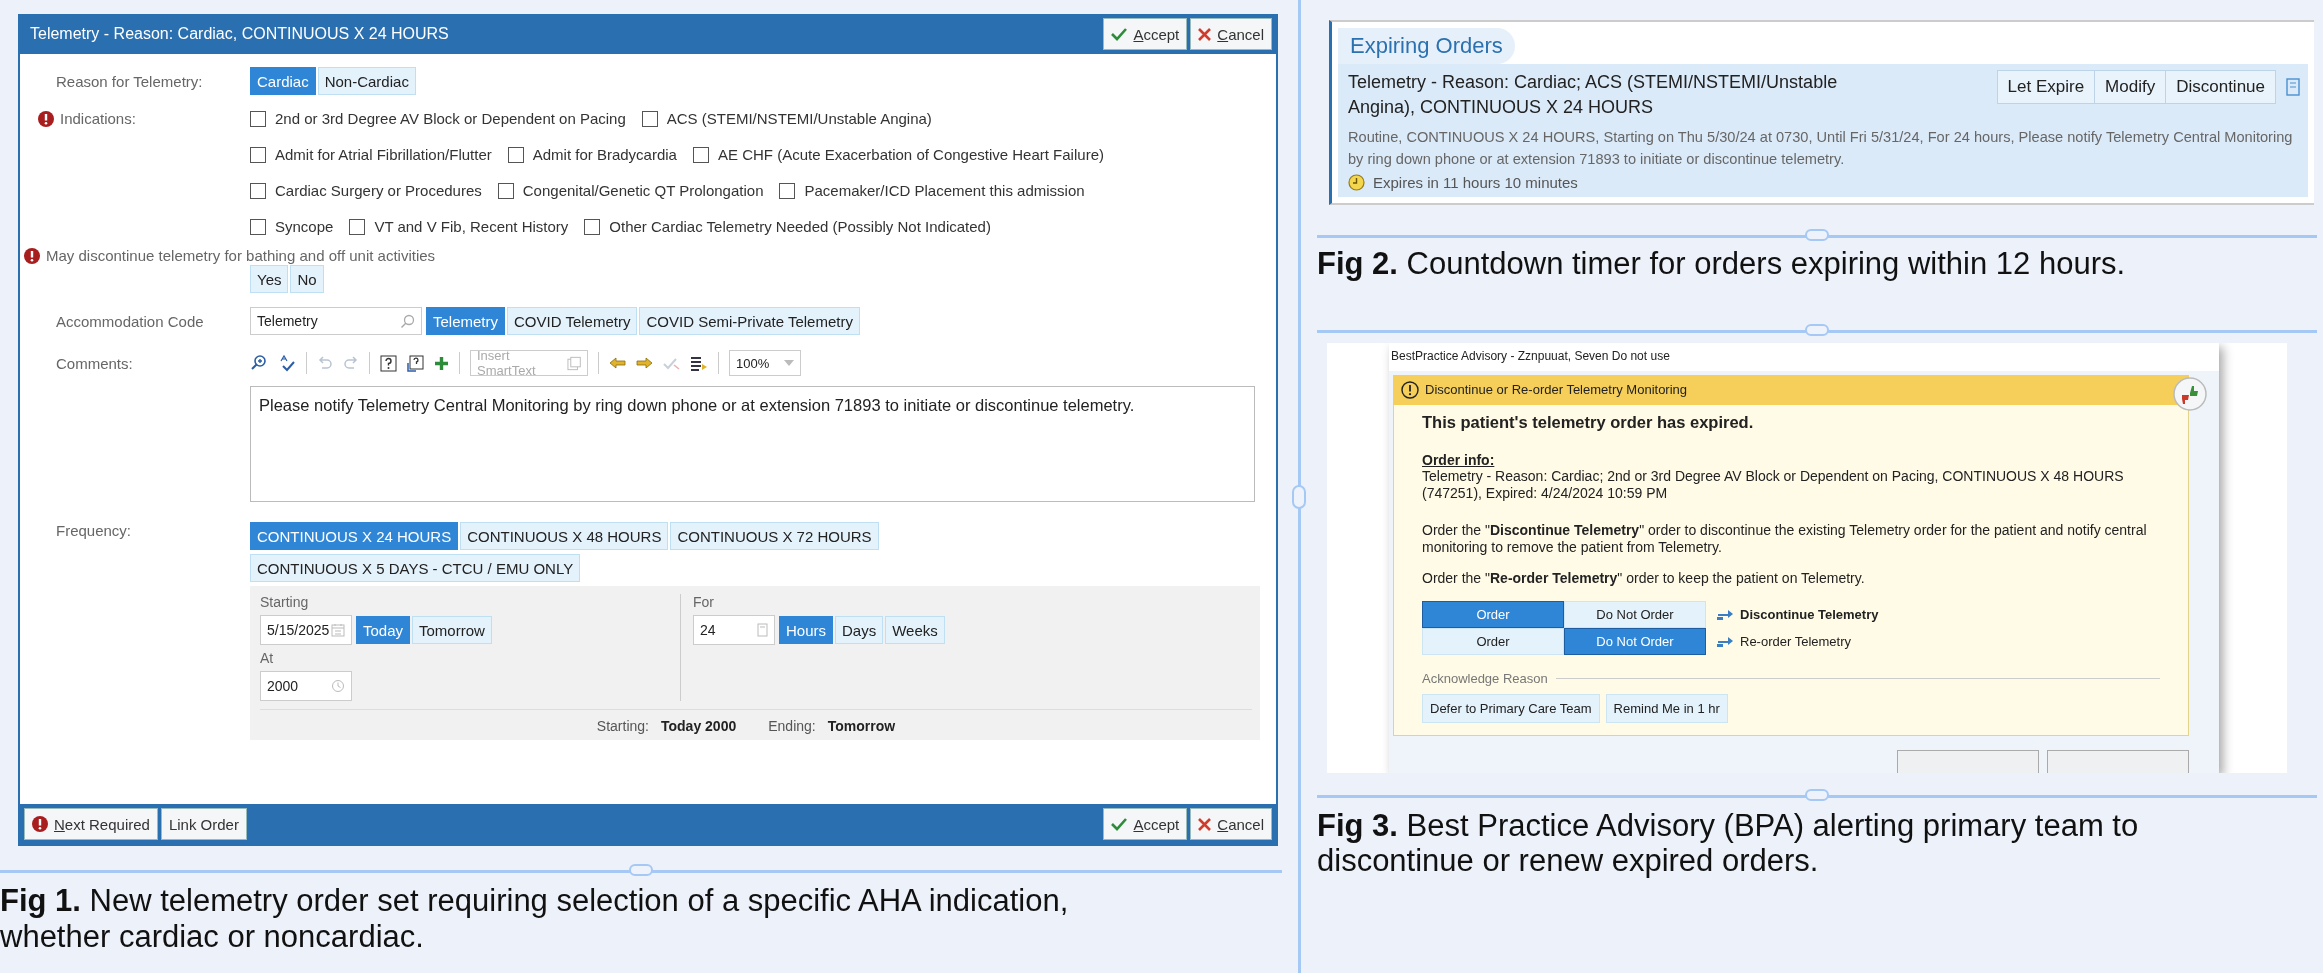 The width and height of the screenshot is (2323, 973). What do you see at coordinates (371, 154) in the screenshot?
I see `indication-checkbox: Admit for Atrial Fibrillation/Flutter` at bounding box center [371, 154].